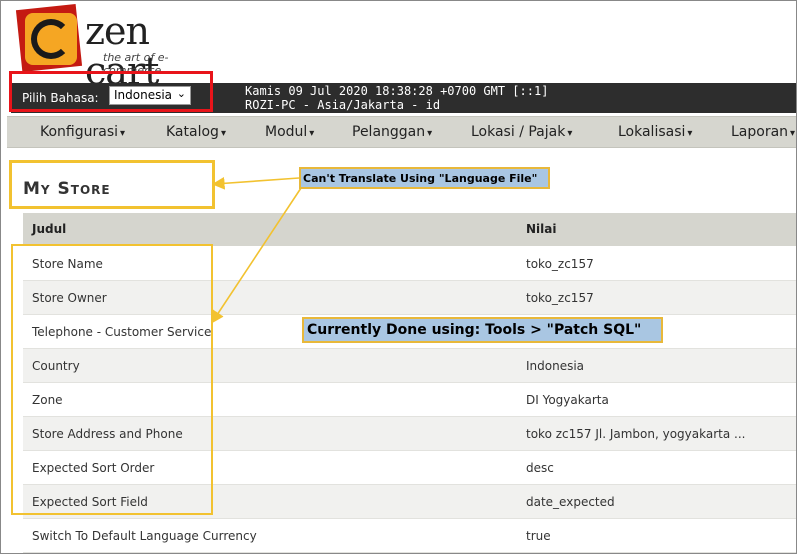 This screenshot has height=554, width=797. I want to click on page-title: My Store, so click(67, 189).